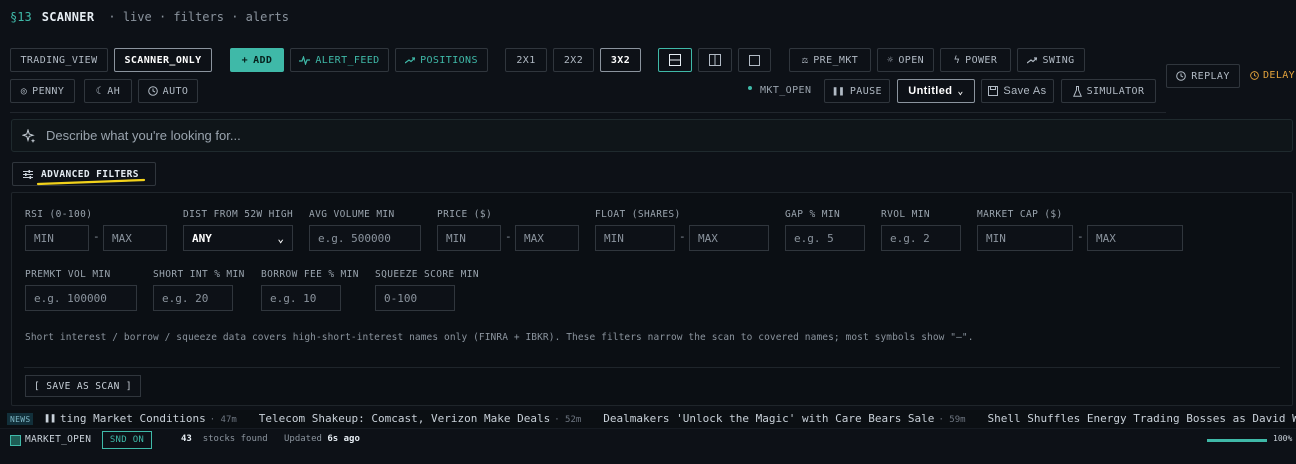  Describe the element at coordinates (1203, 76) in the screenshot. I see `replay-button: REPLAY` at that location.